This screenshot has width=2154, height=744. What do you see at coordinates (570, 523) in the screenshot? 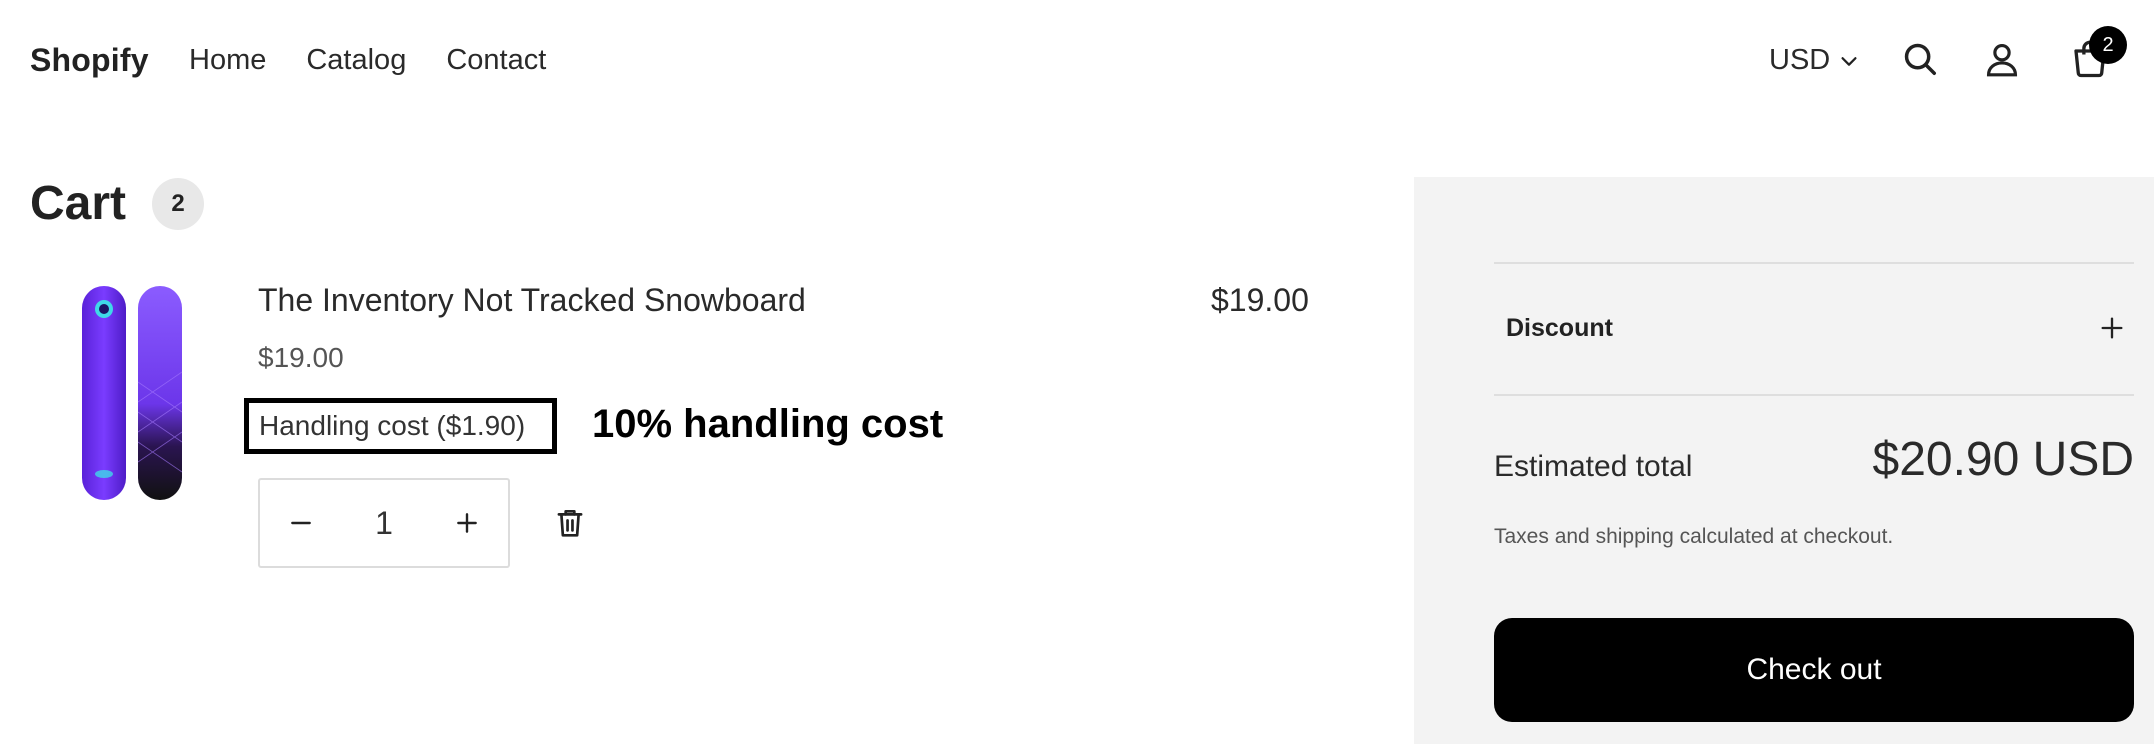
I see `trash-icon` at bounding box center [570, 523].